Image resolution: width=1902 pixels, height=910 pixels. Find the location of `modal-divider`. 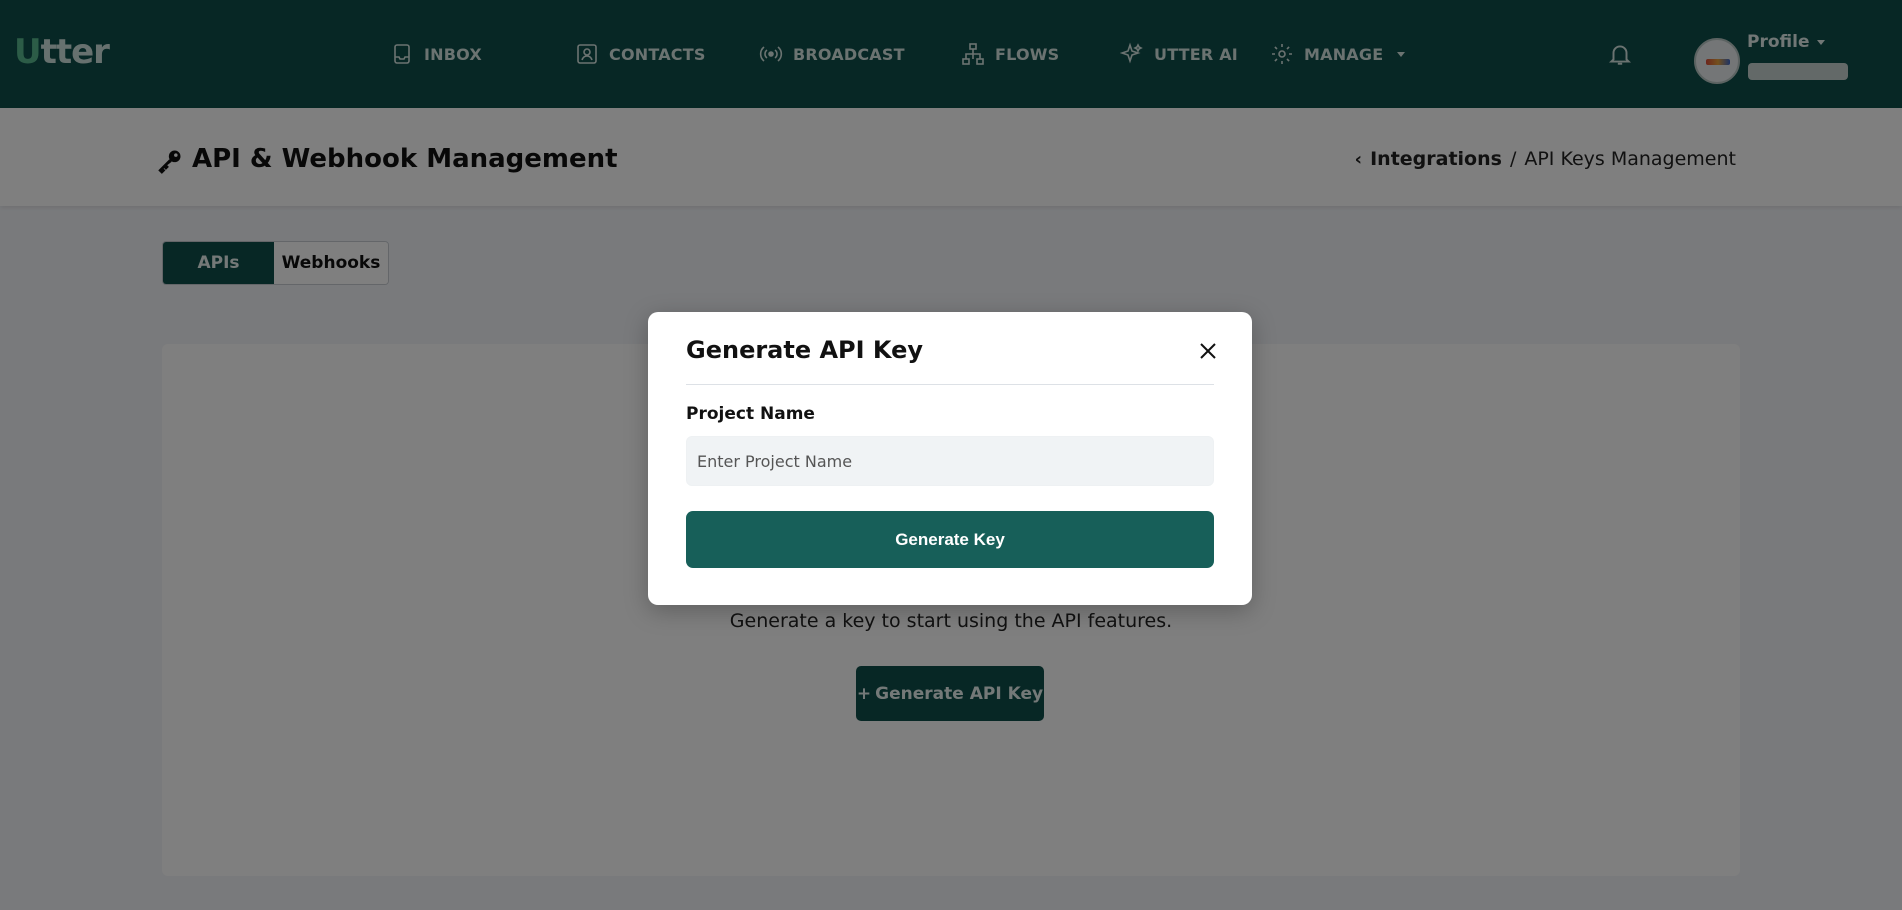

modal-divider is located at coordinates (950, 384).